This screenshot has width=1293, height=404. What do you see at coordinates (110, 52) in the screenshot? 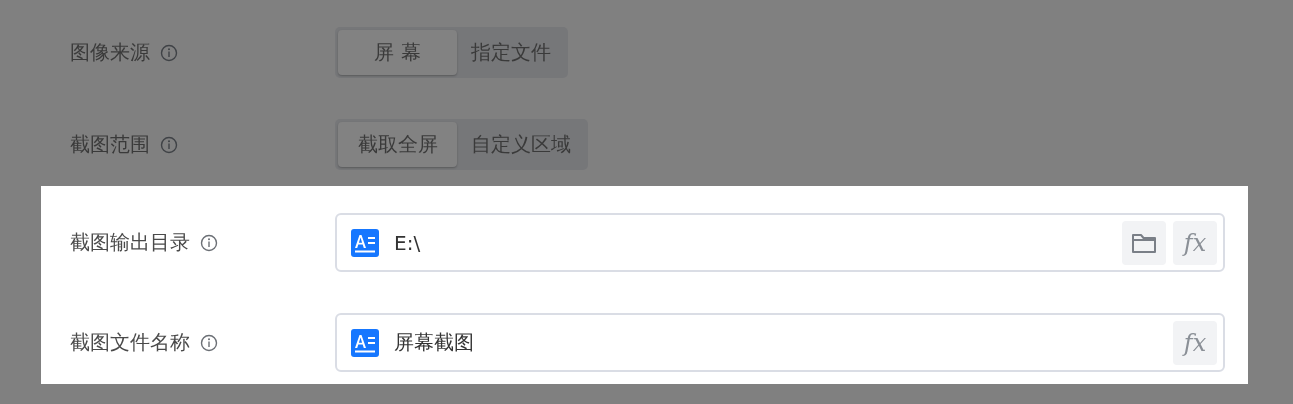
I see `field-label: 图像来源` at bounding box center [110, 52].